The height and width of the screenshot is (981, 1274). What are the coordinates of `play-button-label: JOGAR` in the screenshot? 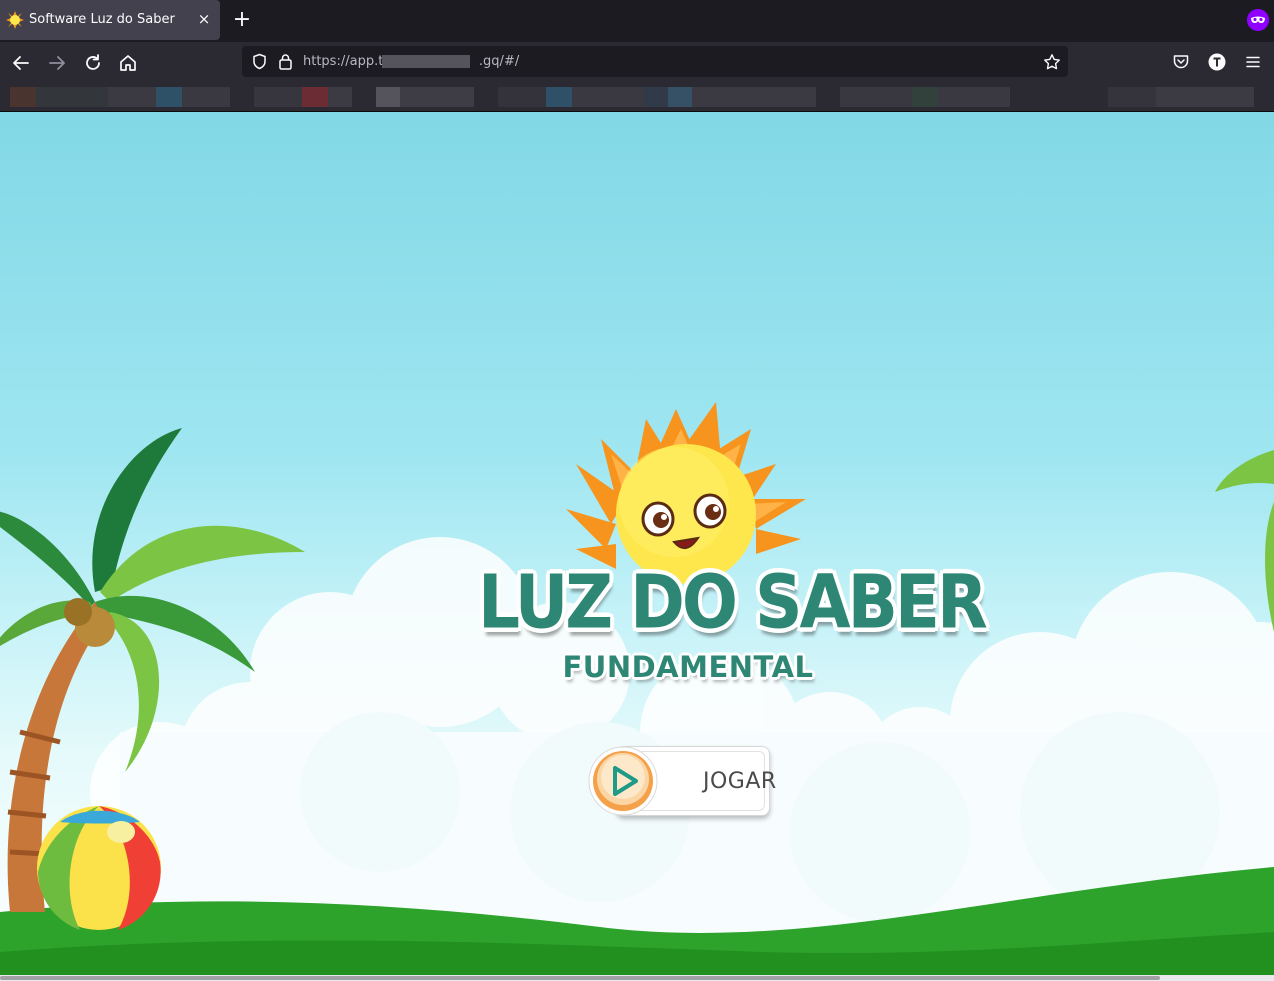 It's located at (740, 781).